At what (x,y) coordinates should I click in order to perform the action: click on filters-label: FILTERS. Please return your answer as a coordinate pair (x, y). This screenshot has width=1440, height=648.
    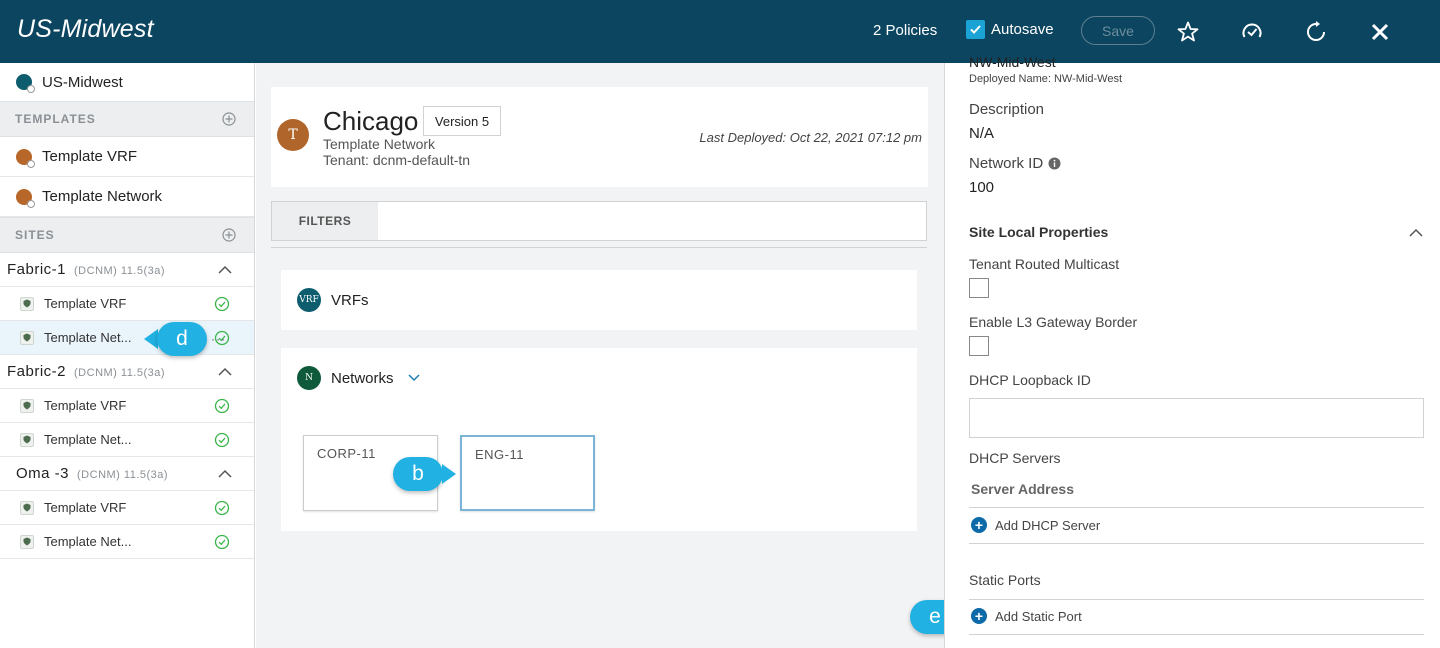
    Looking at the image, I should click on (325, 221).